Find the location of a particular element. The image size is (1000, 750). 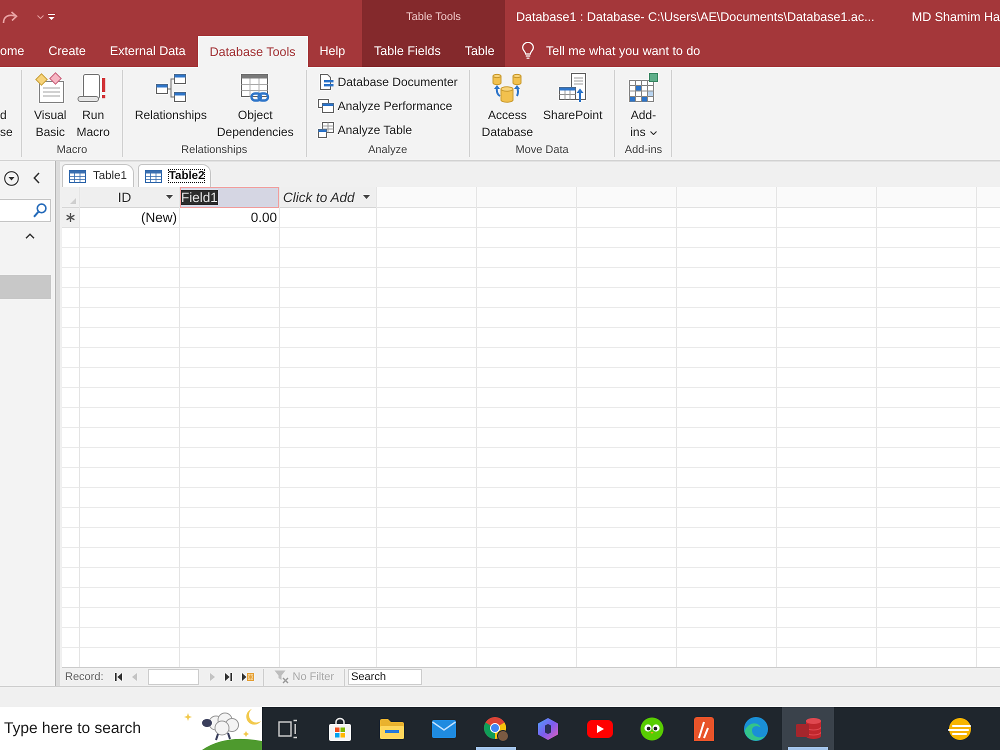

ribbon-tab: Table is located at coordinates (479, 50).